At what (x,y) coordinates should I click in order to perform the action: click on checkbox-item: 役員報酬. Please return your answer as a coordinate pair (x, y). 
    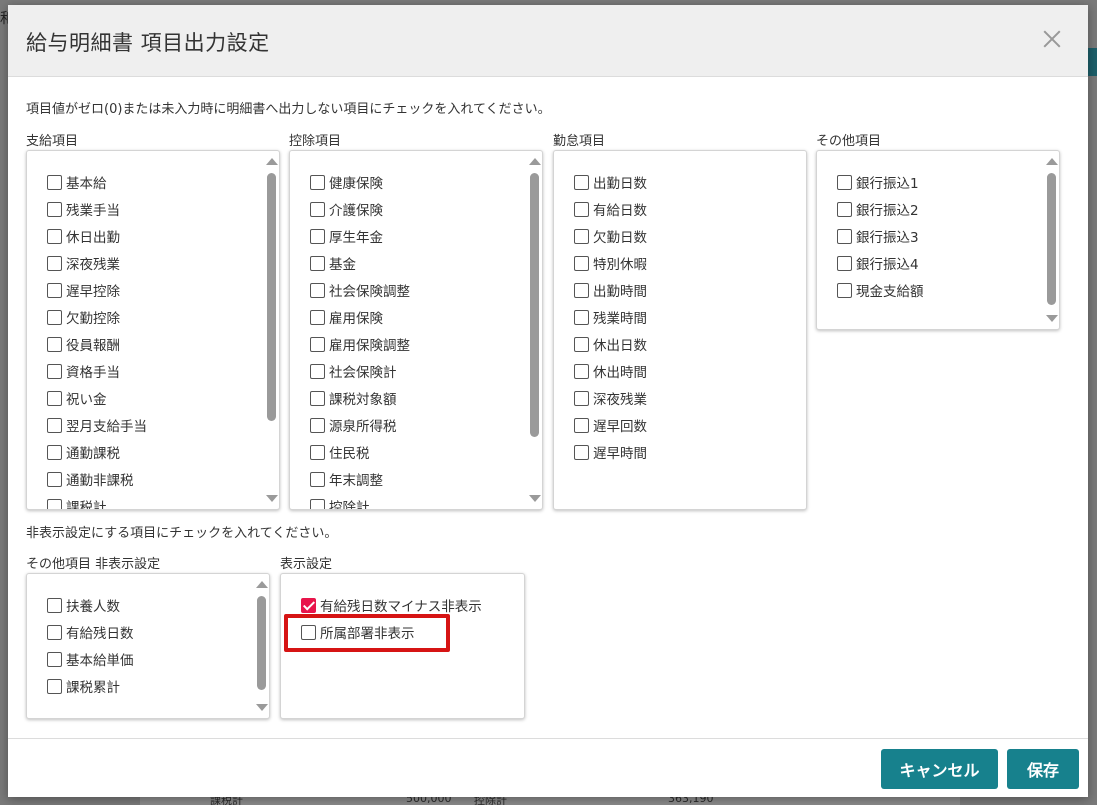
    Looking at the image, I should click on (83, 344).